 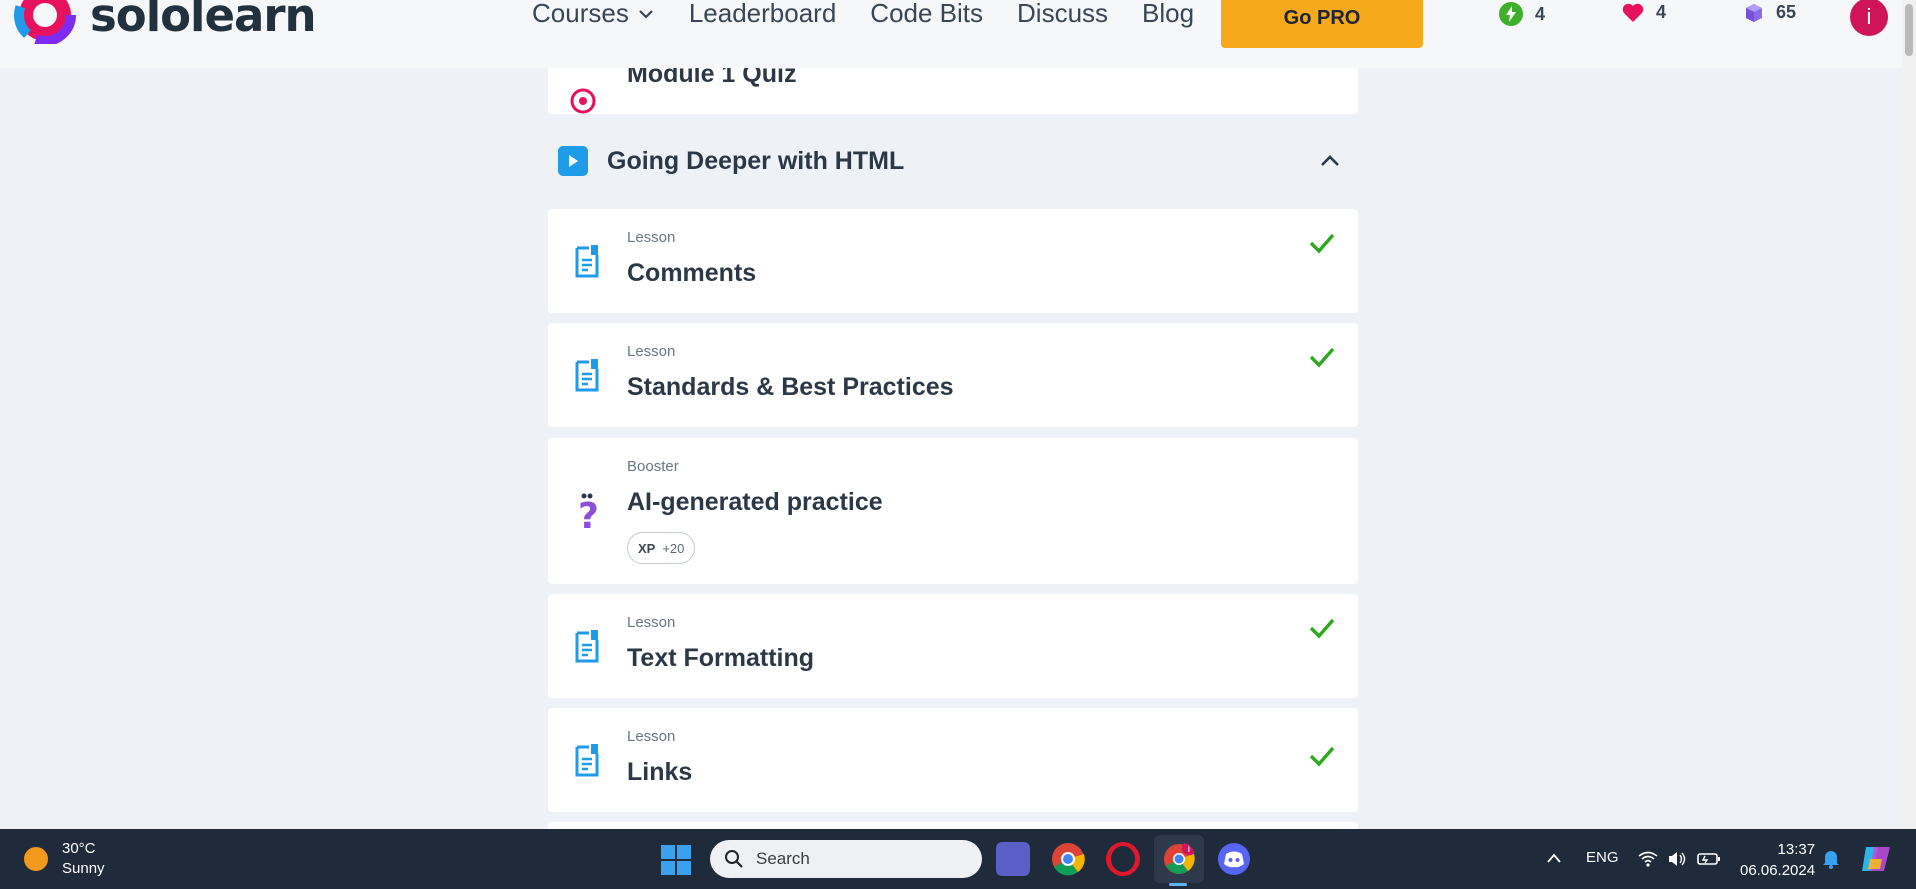 I want to click on lesson-title: Text Formatting, so click(x=721, y=658).